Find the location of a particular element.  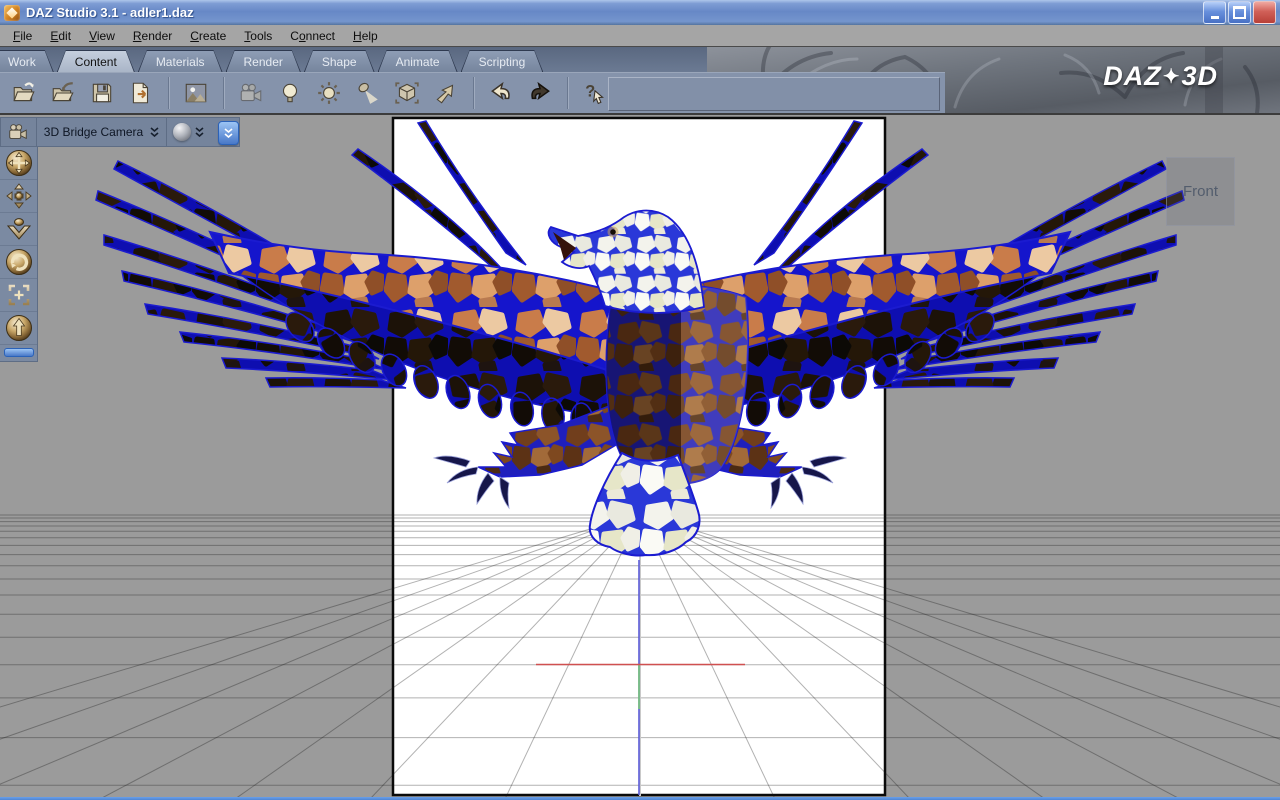

activity-tab: Shape is located at coordinates (339, 61).